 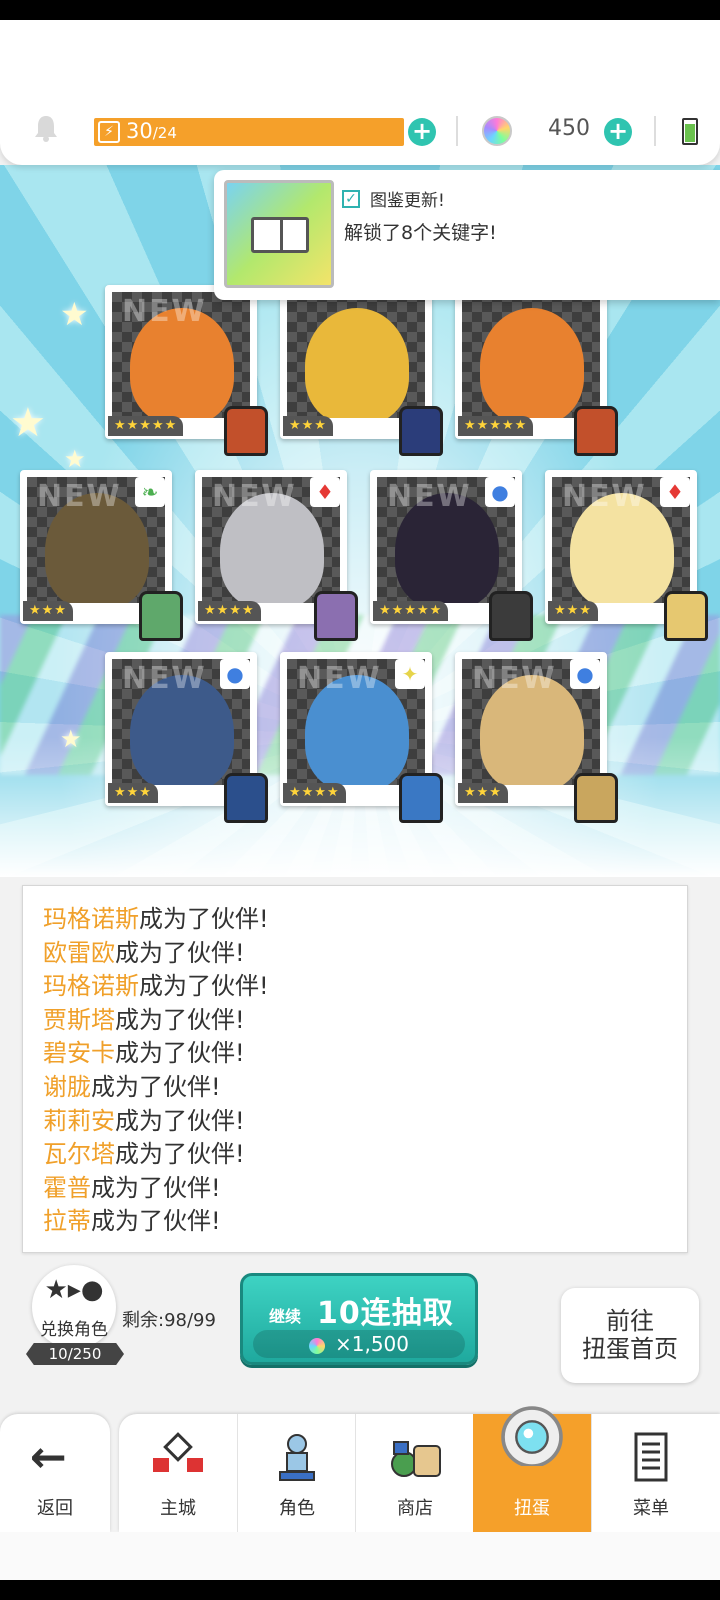 I want to click on lightning-icon: ⚡, so click(x=109, y=132).